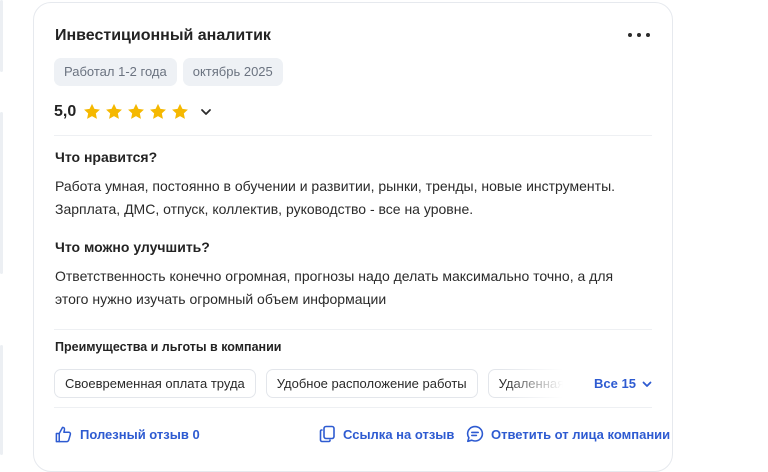  I want to click on copy-link-icon, so click(327, 434).